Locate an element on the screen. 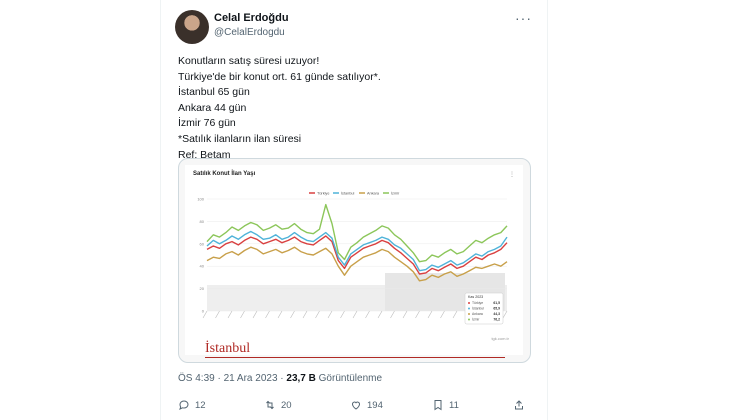  share-button is located at coordinates (519, 405).